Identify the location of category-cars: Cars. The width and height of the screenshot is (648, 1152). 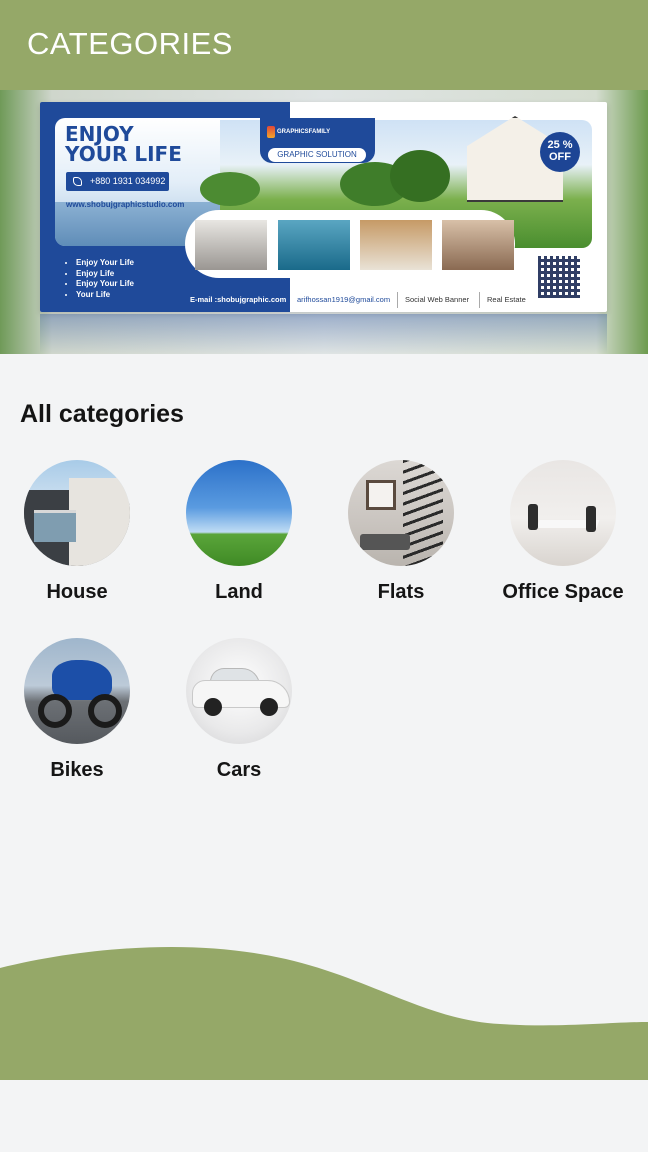
(239, 713).